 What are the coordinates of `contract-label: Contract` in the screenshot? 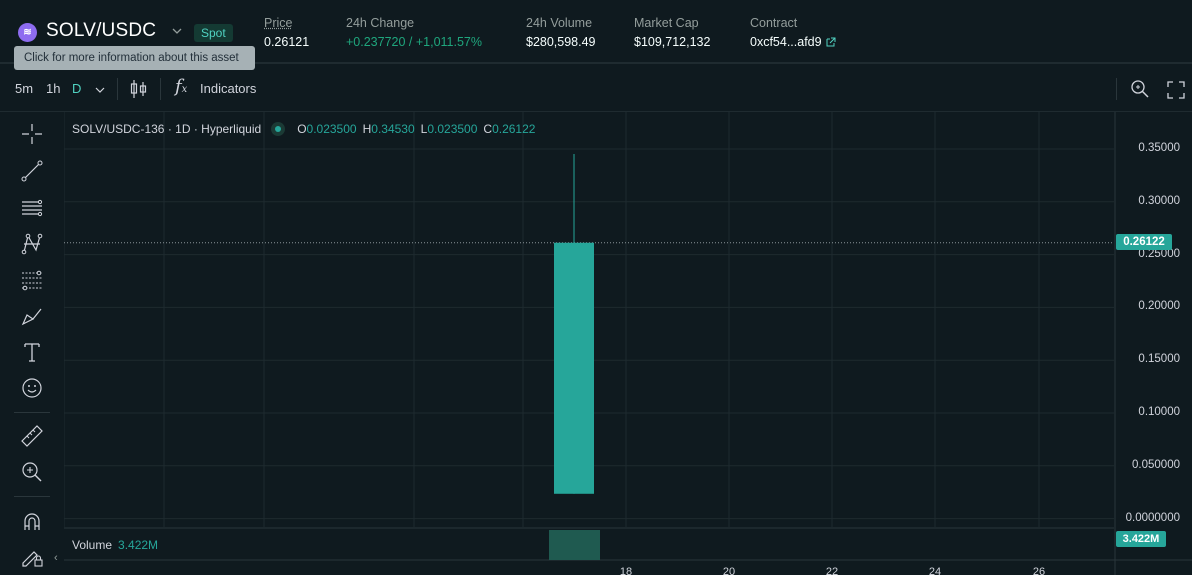 It's located at (774, 23).